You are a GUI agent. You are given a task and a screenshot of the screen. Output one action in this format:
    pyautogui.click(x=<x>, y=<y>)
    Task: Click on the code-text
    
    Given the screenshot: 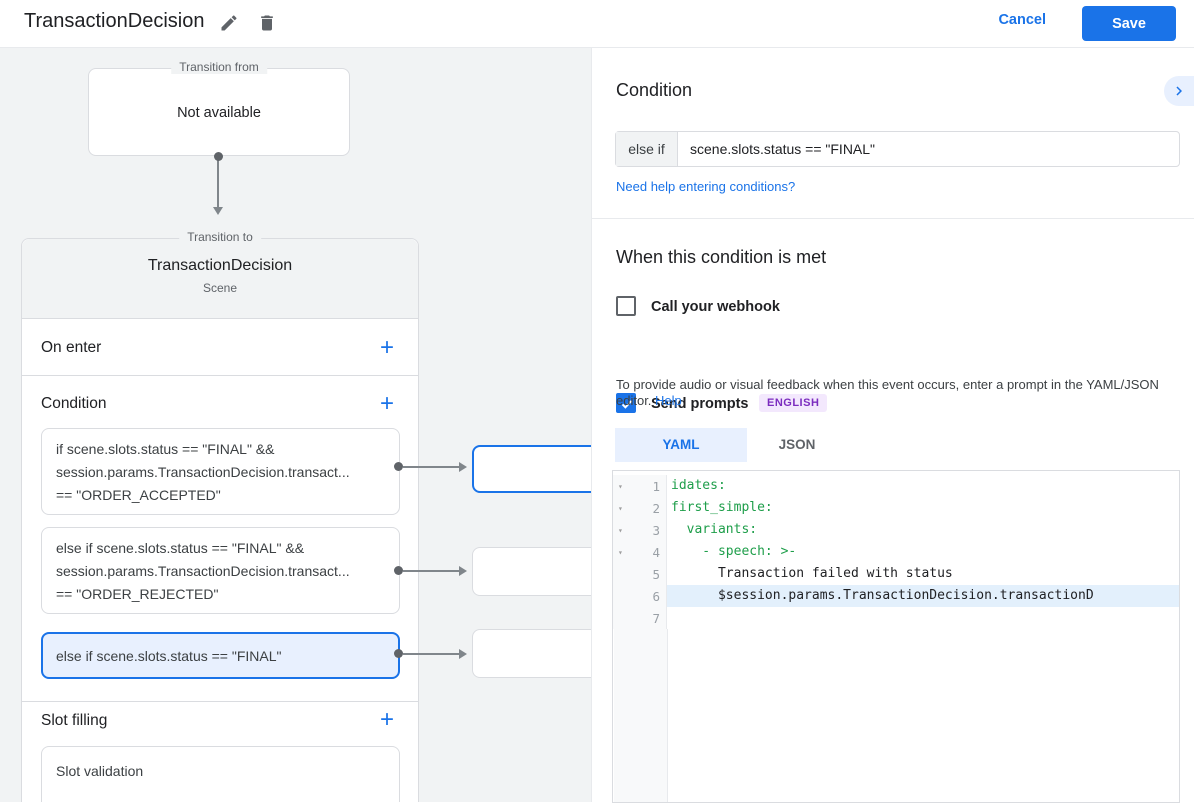 What is the action you would take?
    pyautogui.click(x=923, y=618)
    